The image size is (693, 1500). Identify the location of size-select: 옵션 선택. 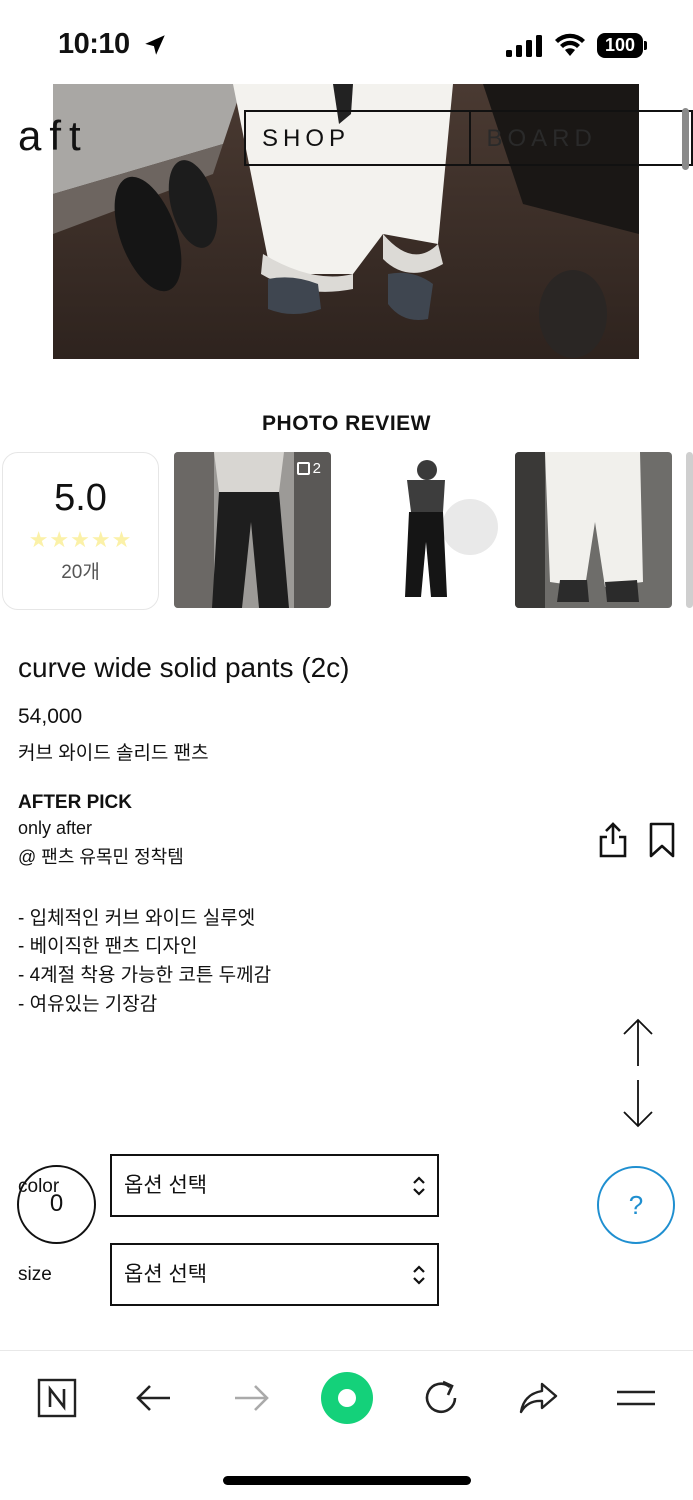
(274, 1274).